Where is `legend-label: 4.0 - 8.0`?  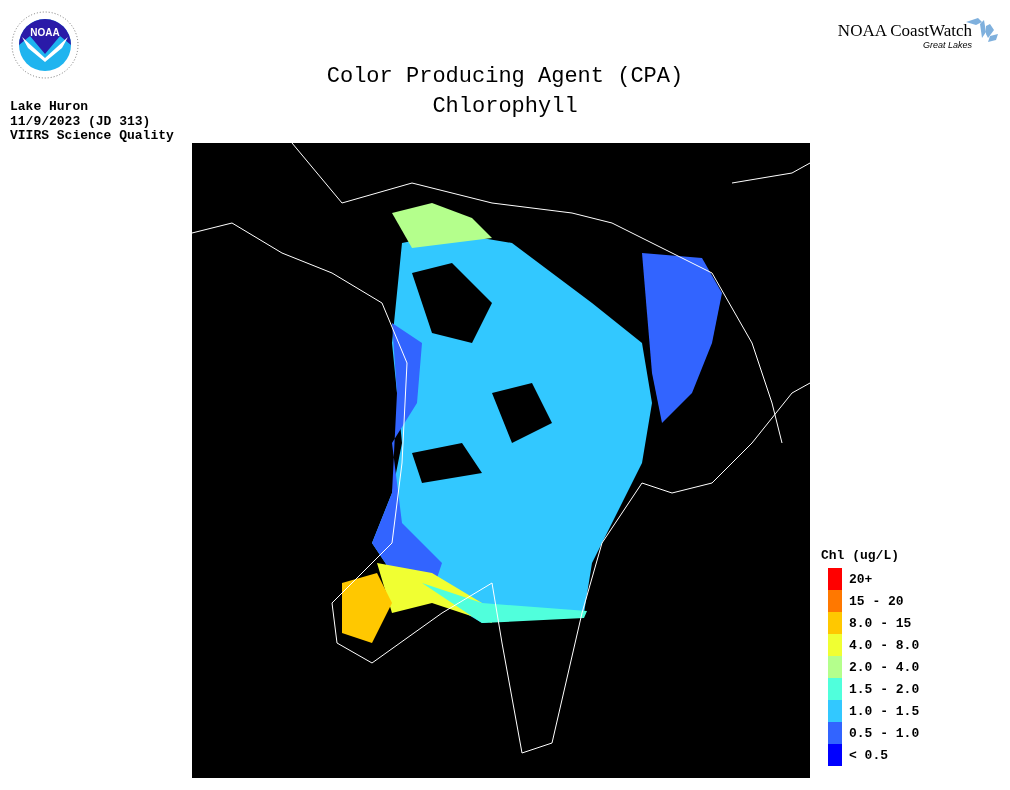
legend-label: 4.0 - 8.0 is located at coordinates (884, 645).